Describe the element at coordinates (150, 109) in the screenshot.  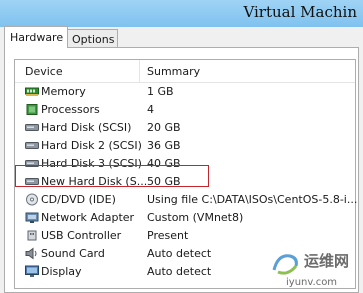
I see `device-summary: 4` at that location.